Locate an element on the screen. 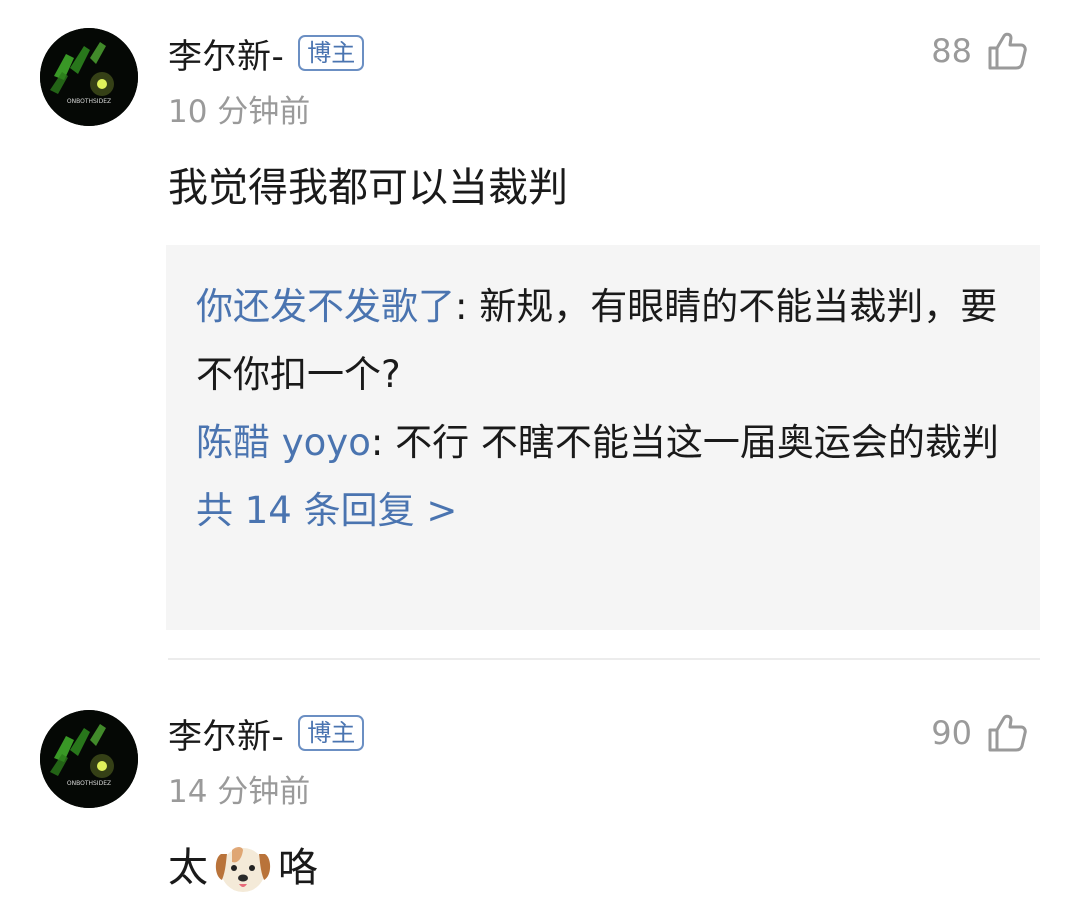 This screenshot has height=920, width=1080. reply-item: 你还发不发歌了: 新规，有眼睛的不能当裁判，要不你扣一个? is located at coordinates (603, 341).